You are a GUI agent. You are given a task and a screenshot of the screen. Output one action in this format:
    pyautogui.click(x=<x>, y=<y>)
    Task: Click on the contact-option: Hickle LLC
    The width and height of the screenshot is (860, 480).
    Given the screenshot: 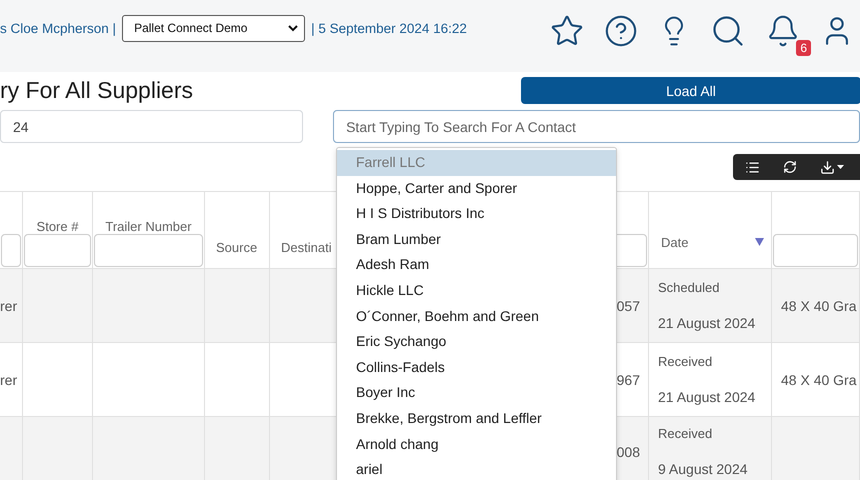 What is the action you would take?
    pyautogui.click(x=476, y=291)
    